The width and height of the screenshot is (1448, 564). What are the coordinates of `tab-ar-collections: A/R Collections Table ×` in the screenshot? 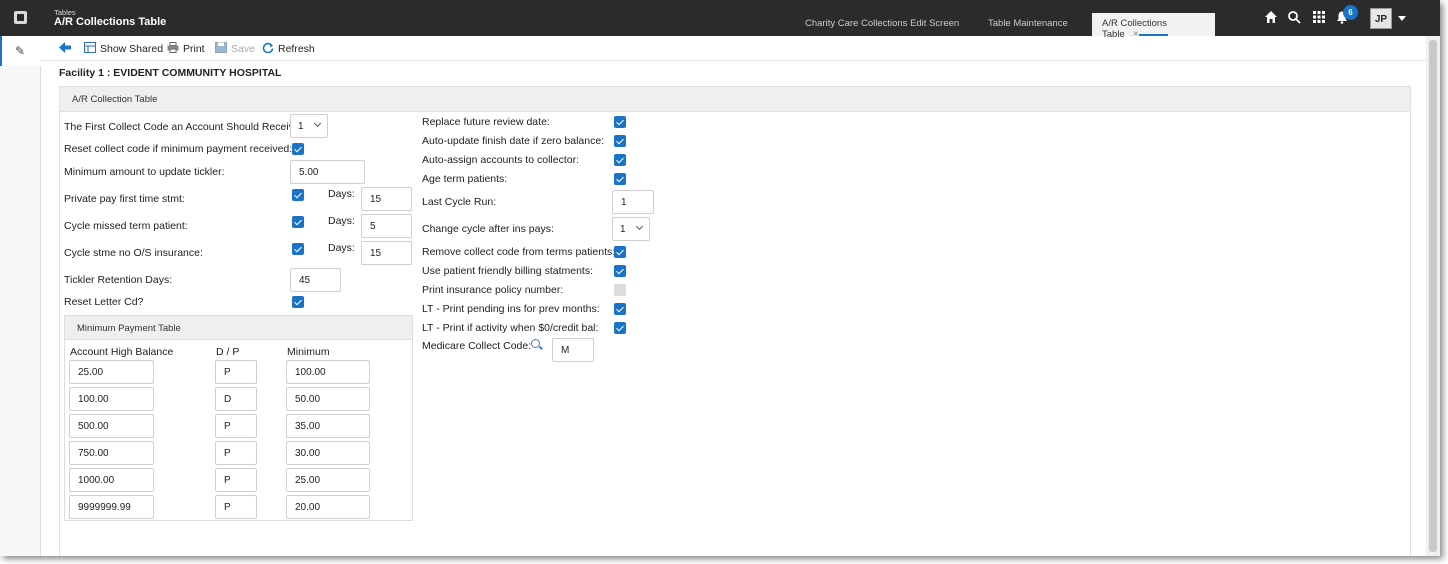 It's located at (1153, 26).